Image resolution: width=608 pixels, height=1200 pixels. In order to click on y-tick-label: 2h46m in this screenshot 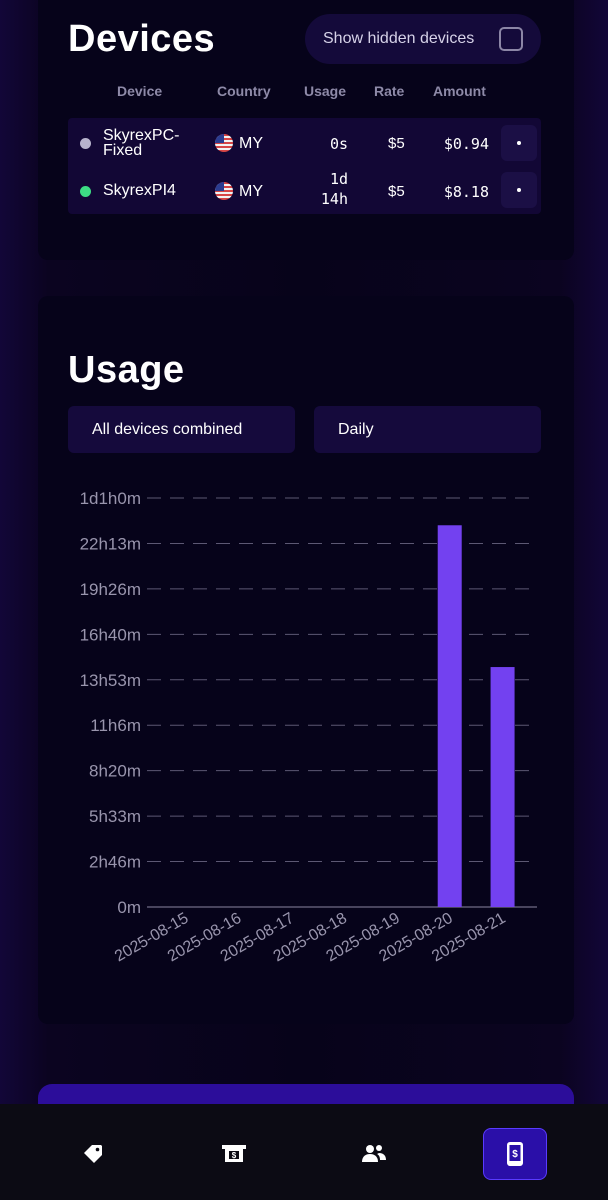, I will do `click(115, 862)`.